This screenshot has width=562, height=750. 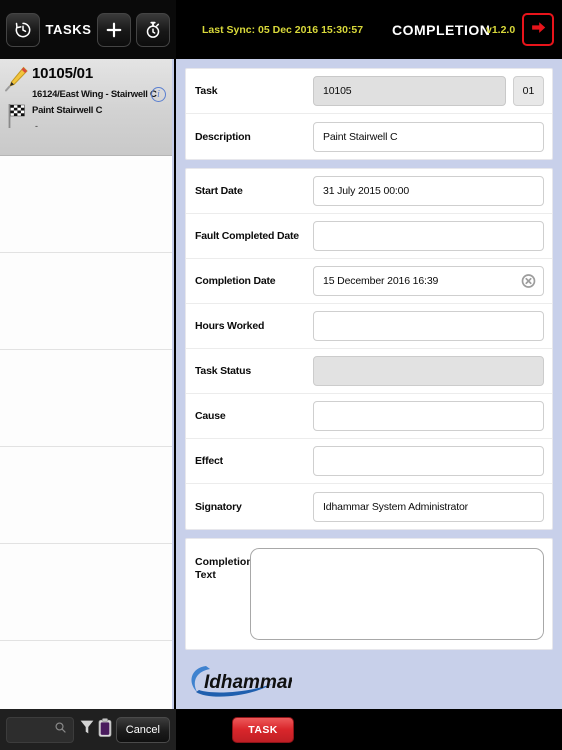 What do you see at coordinates (397, 594) in the screenshot?
I see `completion-text-textarea` at bounding box center [397, 594].